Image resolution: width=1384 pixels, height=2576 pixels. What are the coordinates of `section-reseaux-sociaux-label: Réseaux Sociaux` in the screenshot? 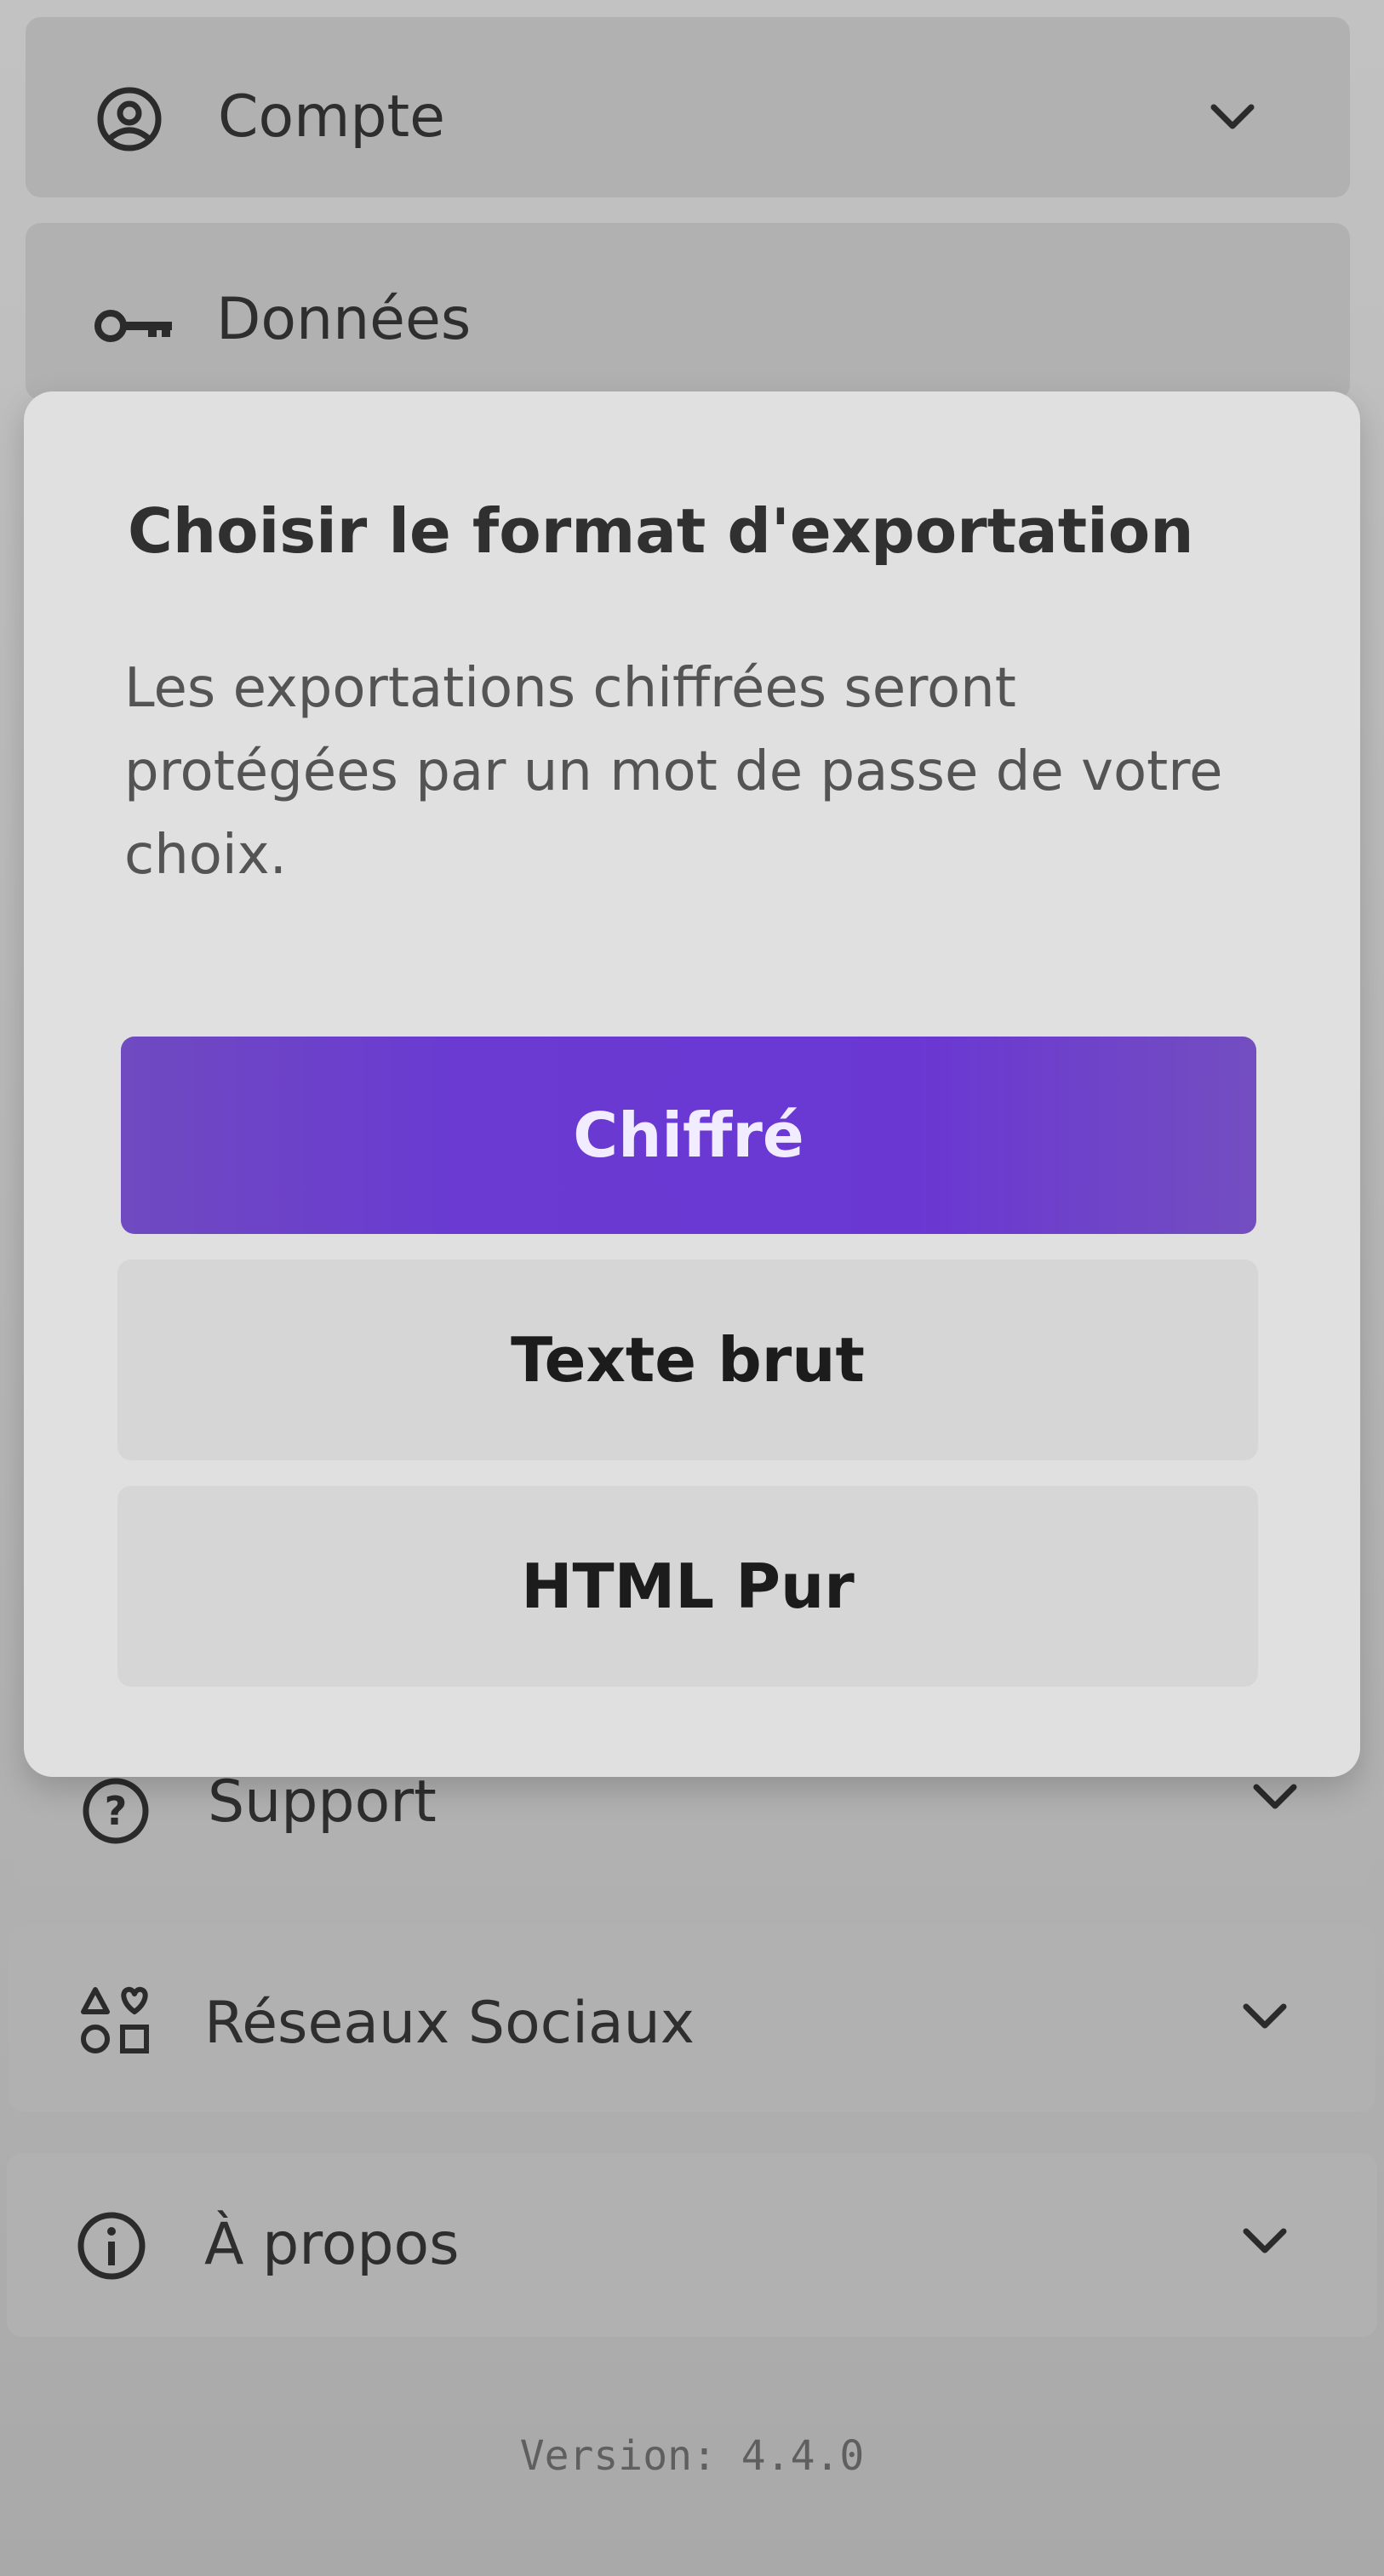 It's located at (449, 2023).